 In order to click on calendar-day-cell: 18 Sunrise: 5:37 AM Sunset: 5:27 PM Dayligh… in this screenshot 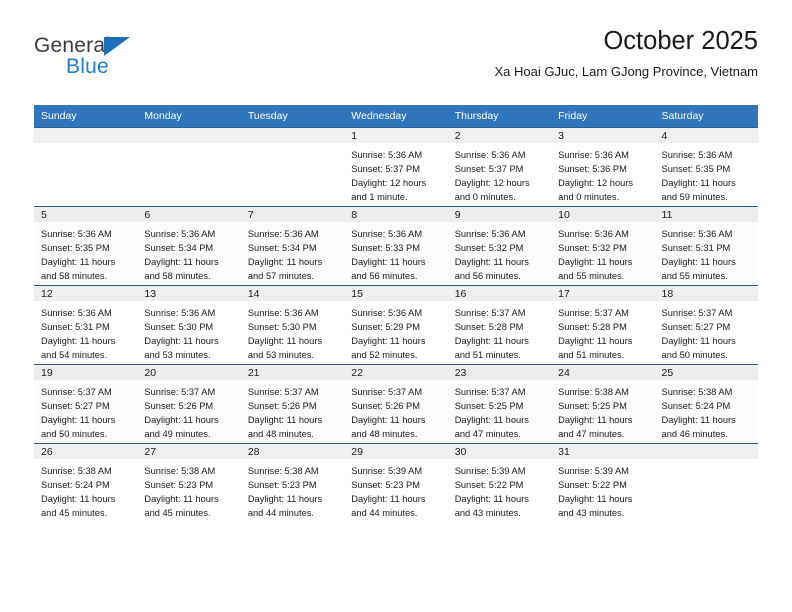, I will do `click(706, 325)`.